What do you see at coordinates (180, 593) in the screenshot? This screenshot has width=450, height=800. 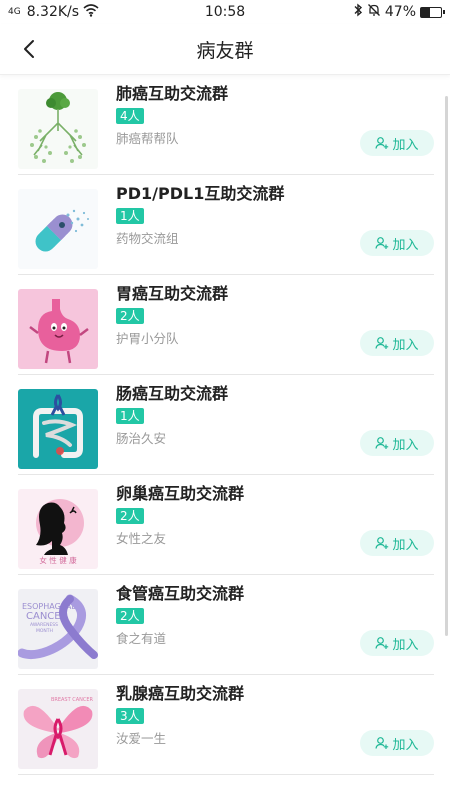 I see `group-name: 食管癌互助交流群` at bounding box center [180, 593].